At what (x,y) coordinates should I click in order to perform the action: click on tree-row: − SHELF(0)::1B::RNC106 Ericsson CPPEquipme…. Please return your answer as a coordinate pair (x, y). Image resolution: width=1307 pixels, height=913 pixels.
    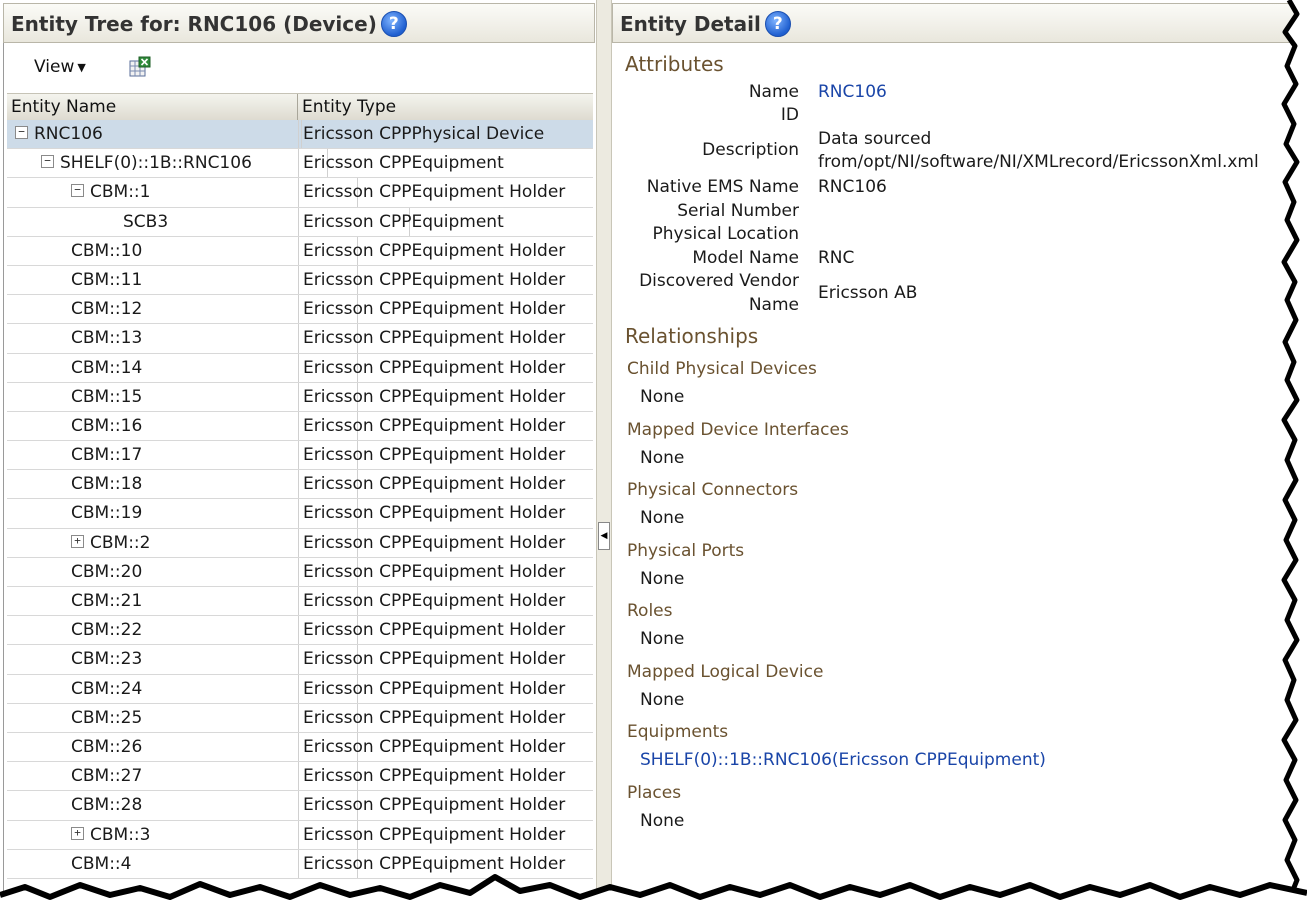
    Looking at the image, I should click on (300, 164).